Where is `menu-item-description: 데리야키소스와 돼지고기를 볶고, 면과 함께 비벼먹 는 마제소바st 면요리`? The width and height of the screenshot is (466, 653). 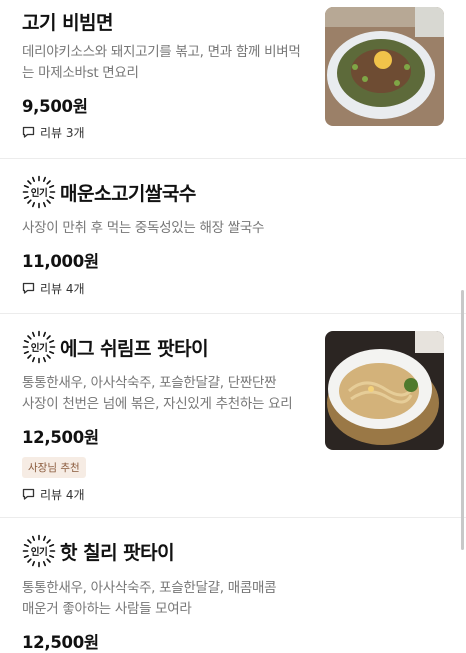 menu-item-description: 데리야키소스와 돼지고기를 볶고, 면과 함께 비벼먹 는 마제소바st 면요리 is located at coordinates (161, 62).